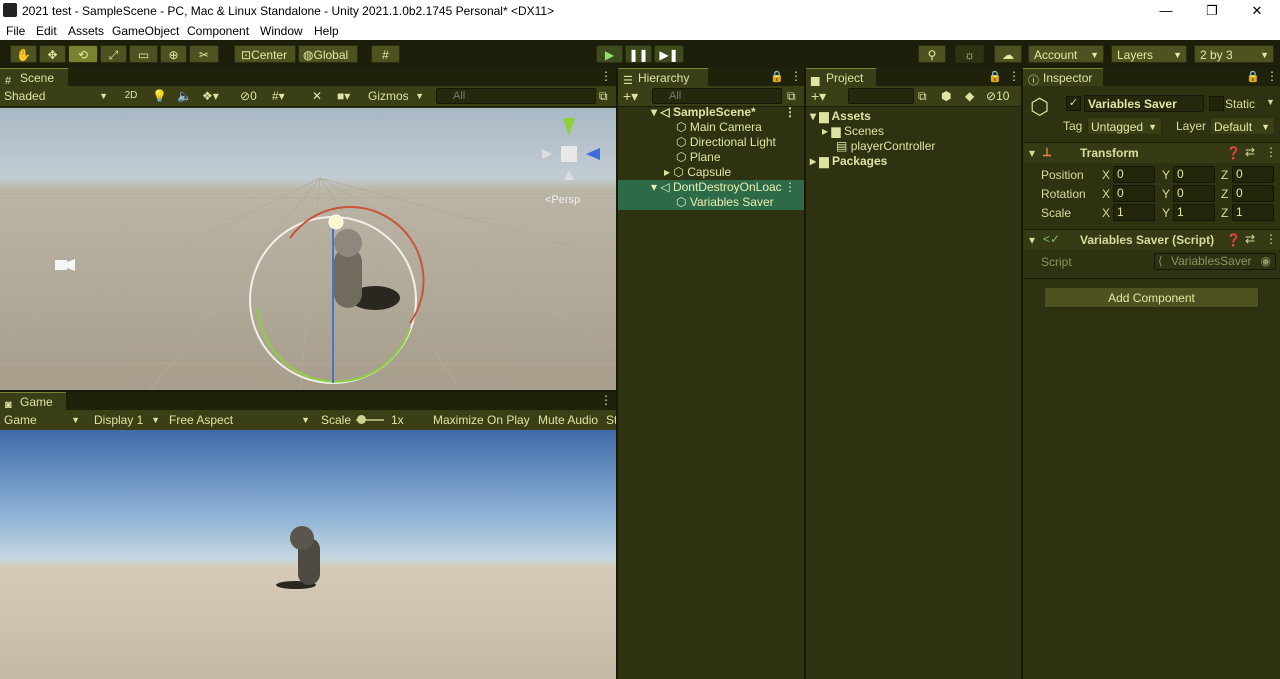 This screenshot has height=679, width=1280. Describe the element at coordinates (204, 54) in the screenshot. I see `custom-tool-icon: ✂` at that location.